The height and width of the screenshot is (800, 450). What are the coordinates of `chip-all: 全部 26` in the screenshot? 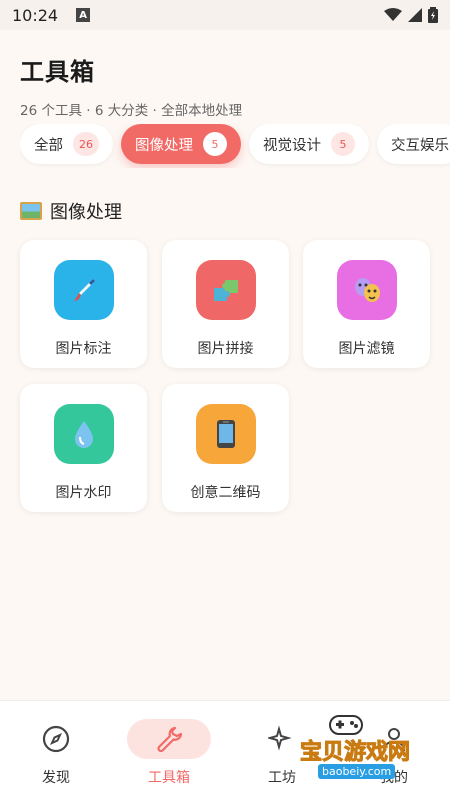 It's located at (66, 144).